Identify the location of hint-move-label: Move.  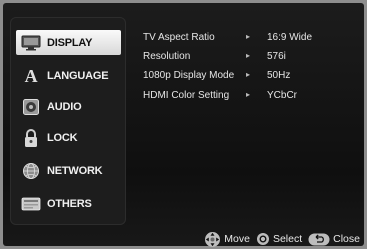
(237, 239).